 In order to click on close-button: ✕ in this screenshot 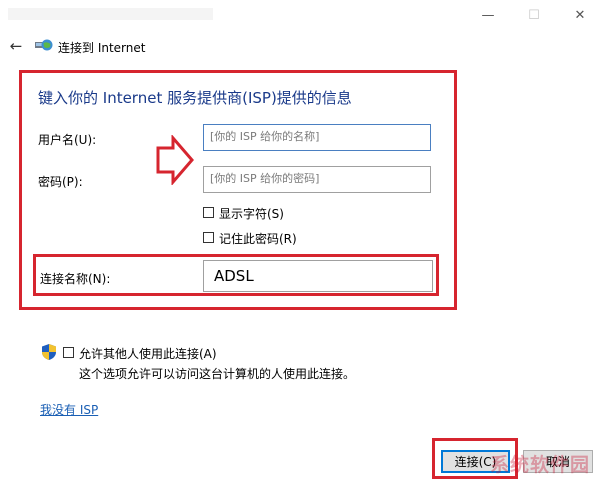, I will do `click(578, 15)`.